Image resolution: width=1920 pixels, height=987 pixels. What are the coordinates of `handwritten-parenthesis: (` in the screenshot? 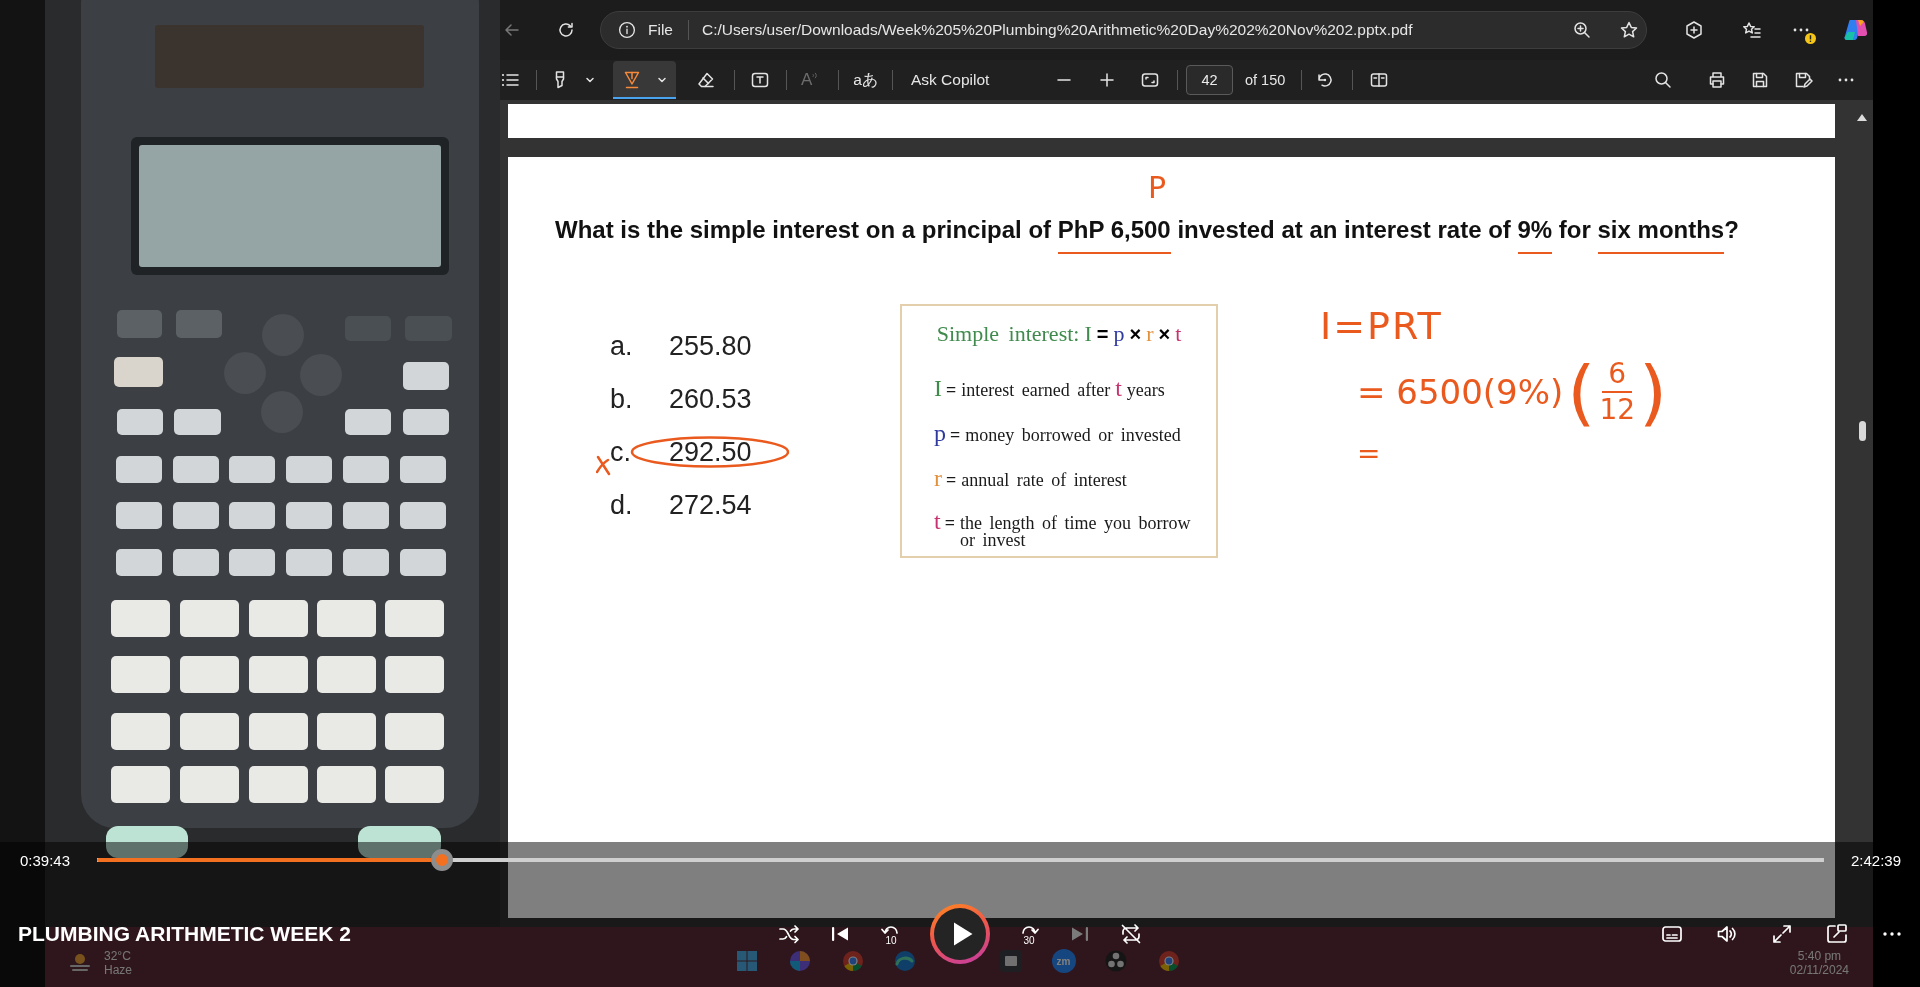 It's located at (1581, 392).